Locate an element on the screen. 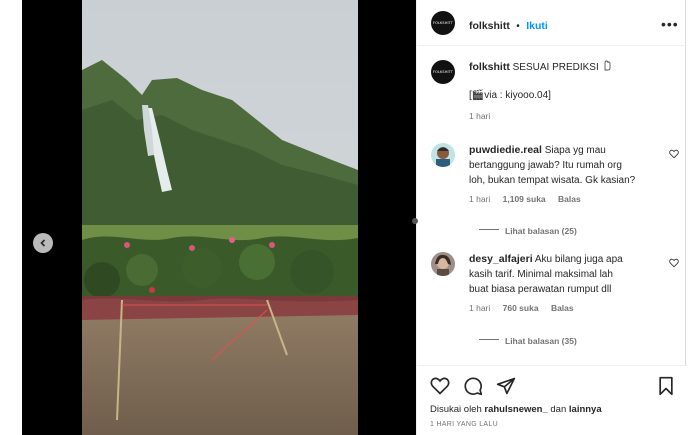  comment-username: puwdiedie.real is located at coordinates (505, 150).